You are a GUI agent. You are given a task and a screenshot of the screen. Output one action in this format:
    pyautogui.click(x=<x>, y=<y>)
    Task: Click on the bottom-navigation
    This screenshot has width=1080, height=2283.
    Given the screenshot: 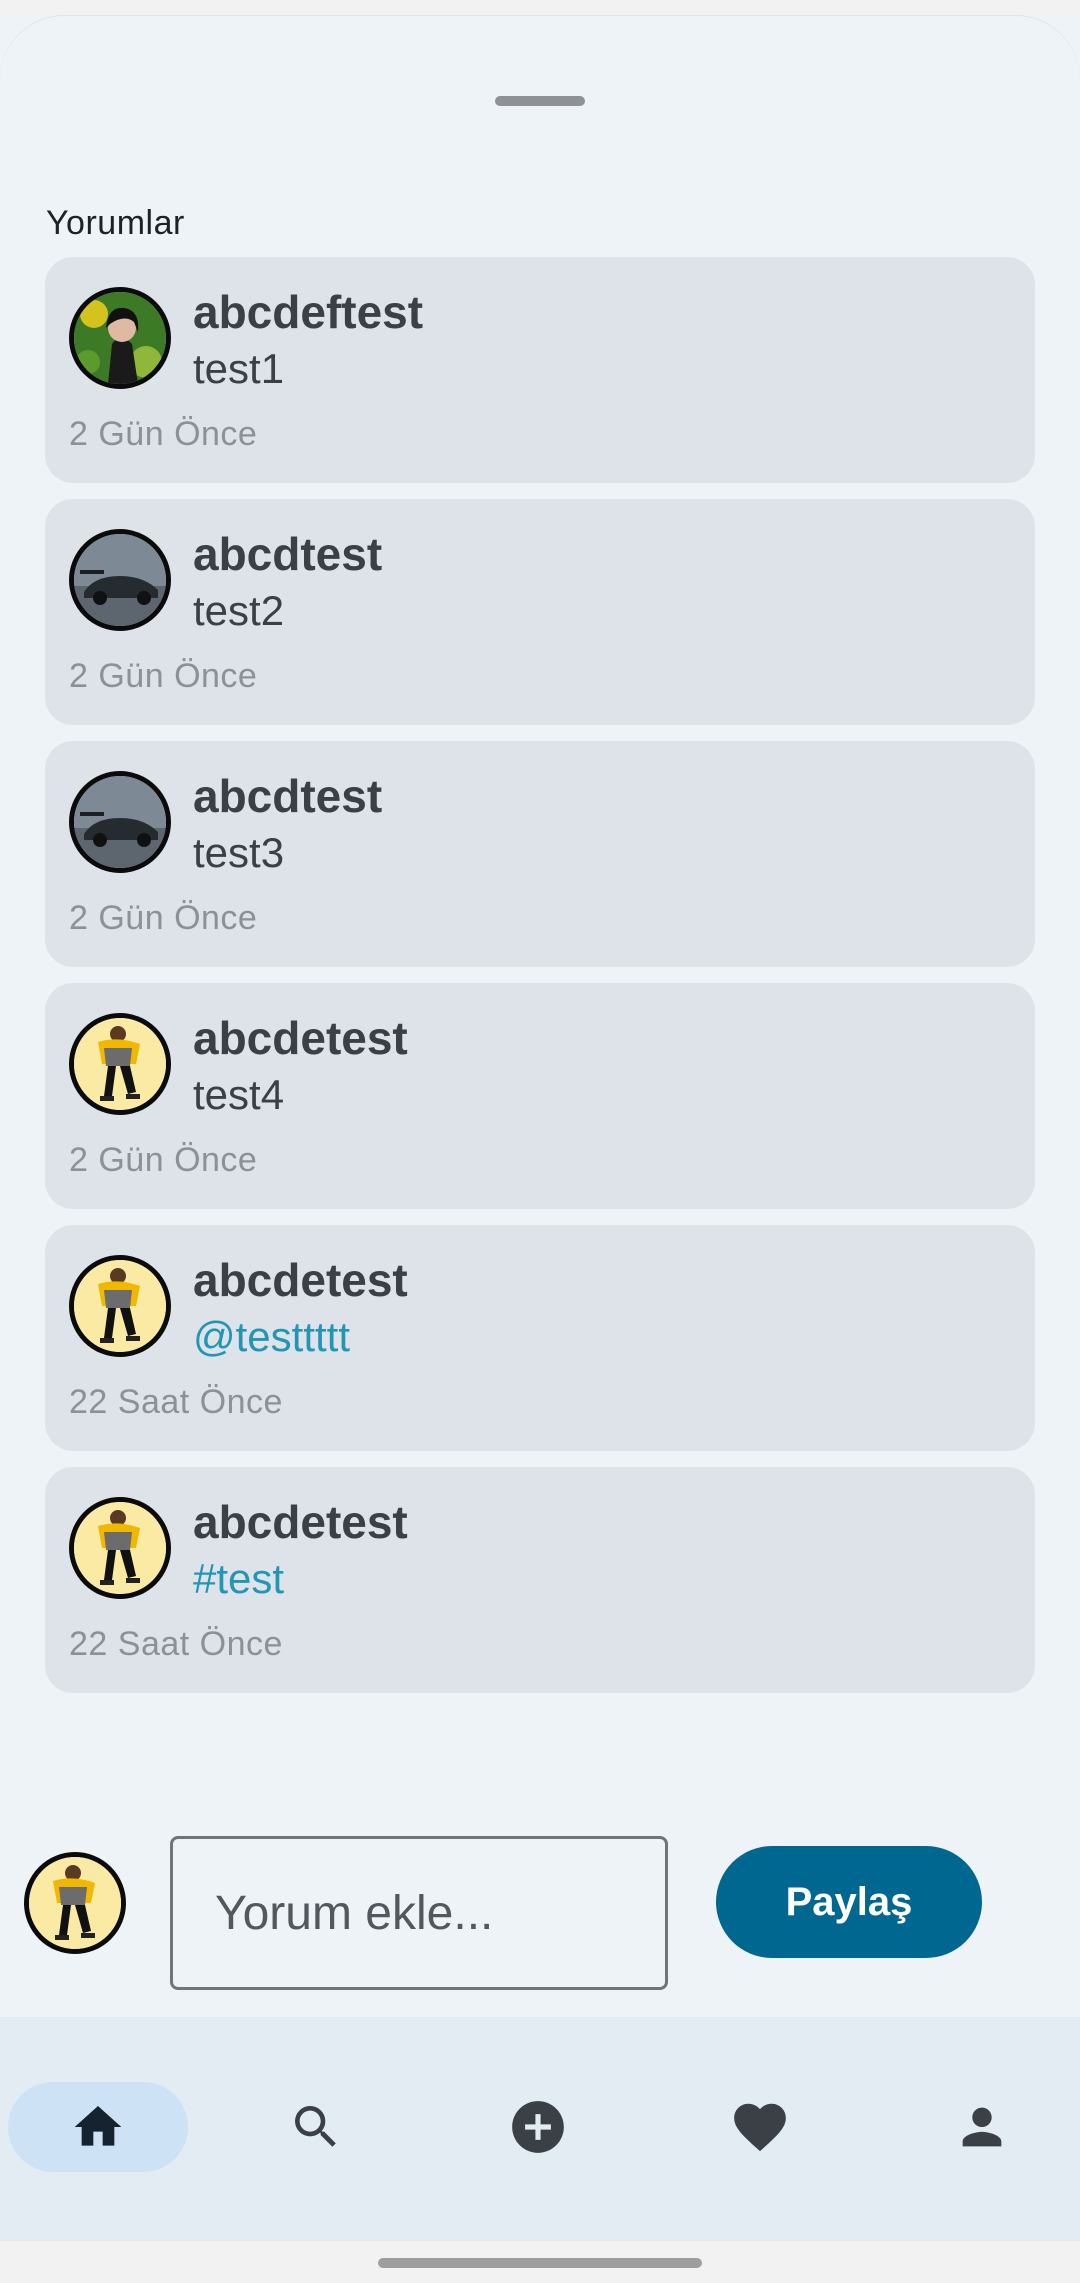 What is the action you would take?
    pyautogui.click(x=540, y=2129)
    